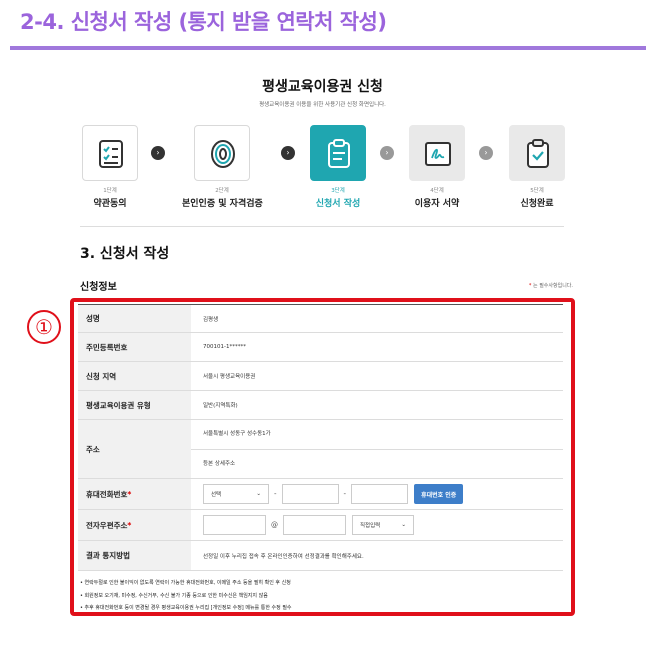 The image size is (655, 645). I want to click on section-divider, so click(322, 226).